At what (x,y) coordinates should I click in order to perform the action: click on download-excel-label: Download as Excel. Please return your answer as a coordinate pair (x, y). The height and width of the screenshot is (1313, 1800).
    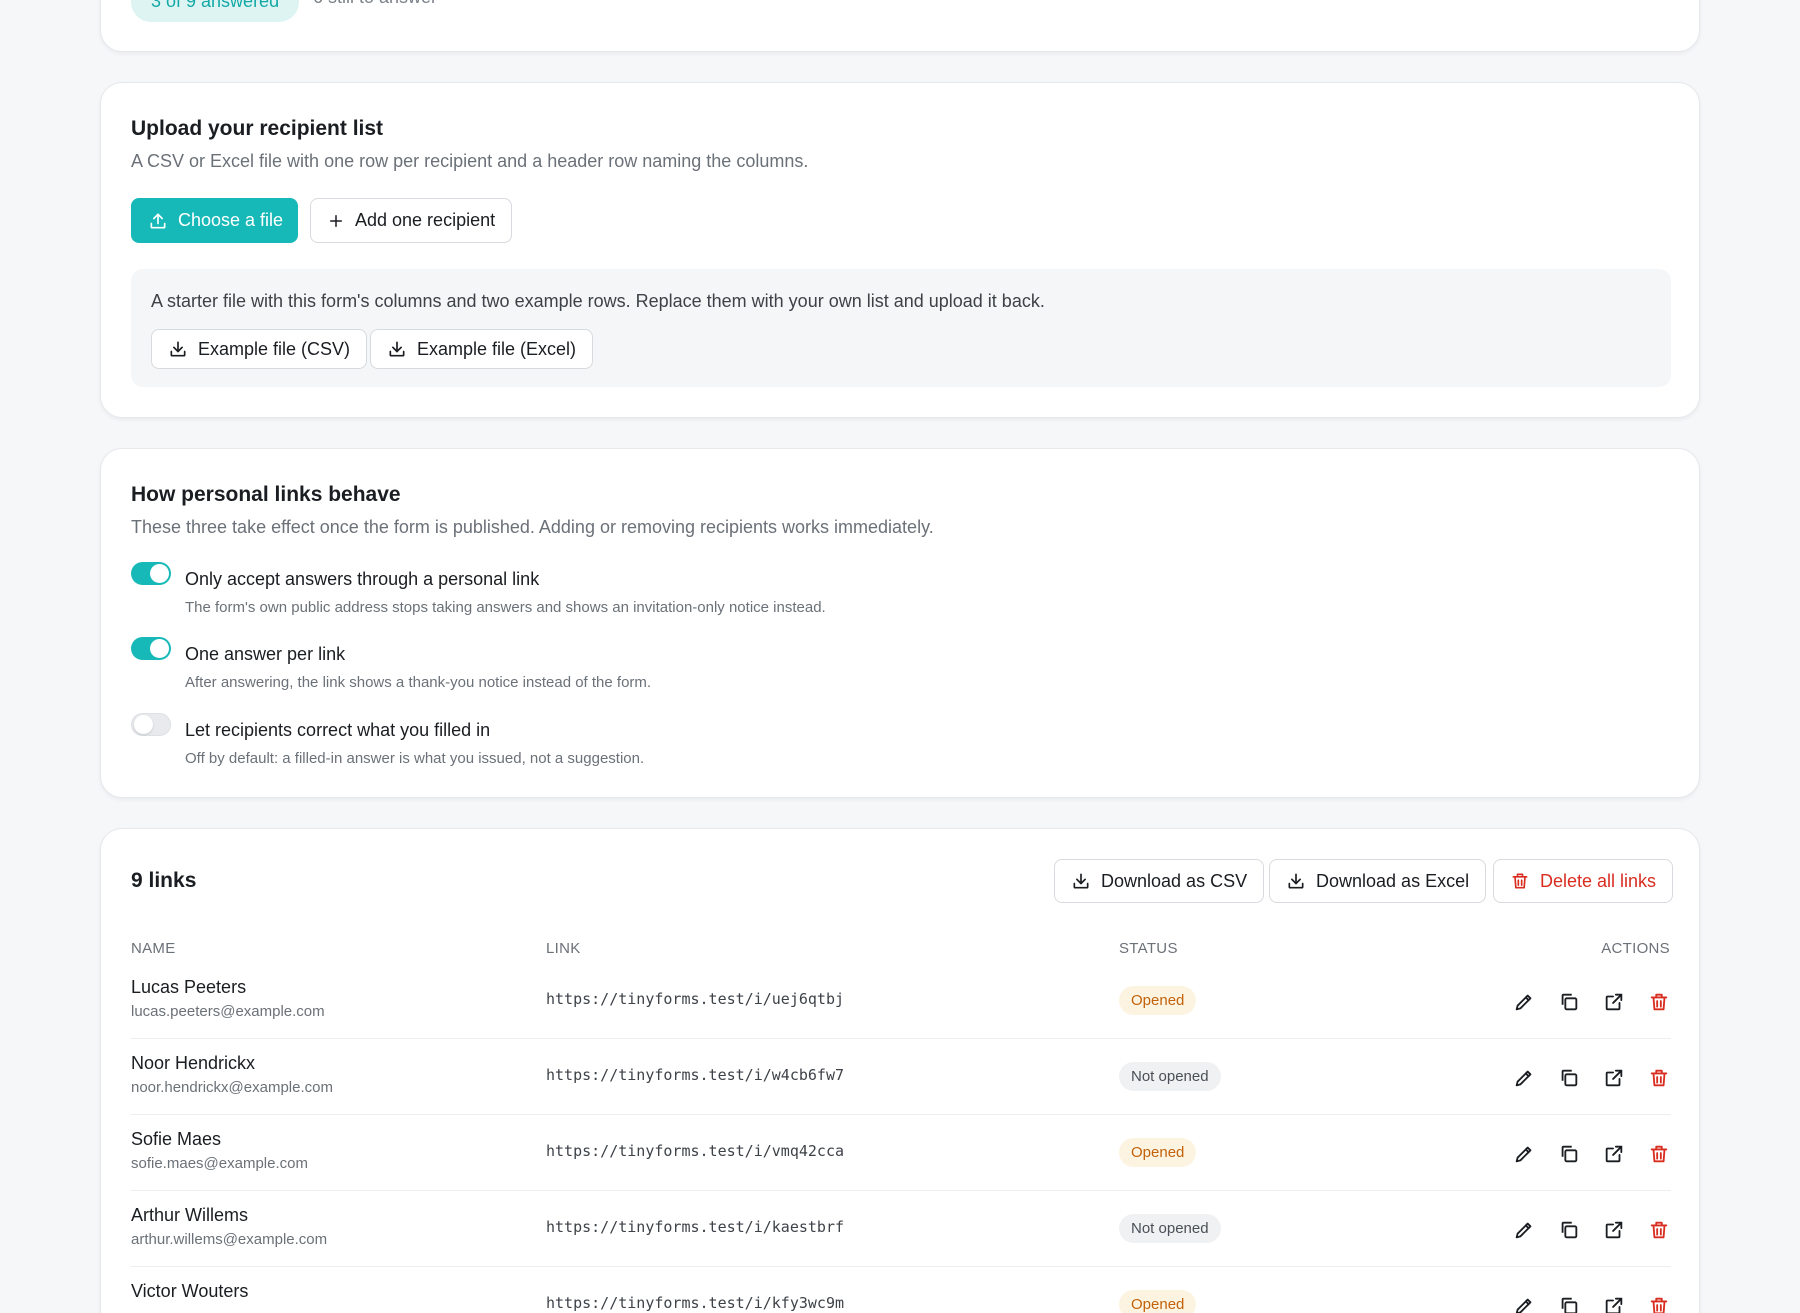
    Looking at the image, I should click on (1393, 880).